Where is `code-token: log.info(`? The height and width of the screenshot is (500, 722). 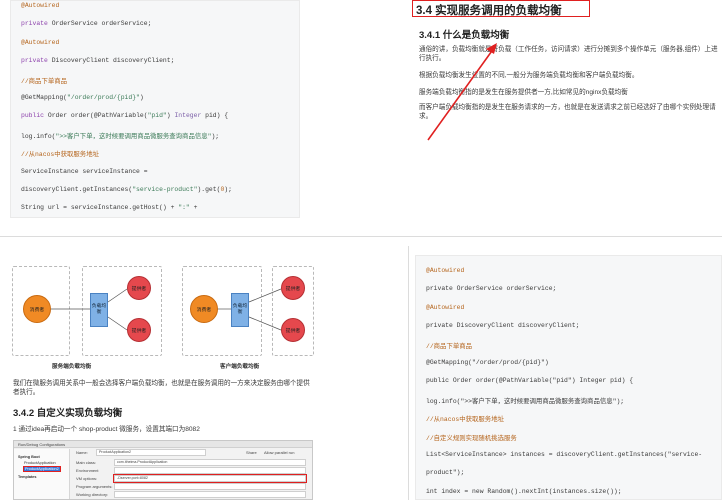 code-token: log.info( is located at coordinates (38, 136).